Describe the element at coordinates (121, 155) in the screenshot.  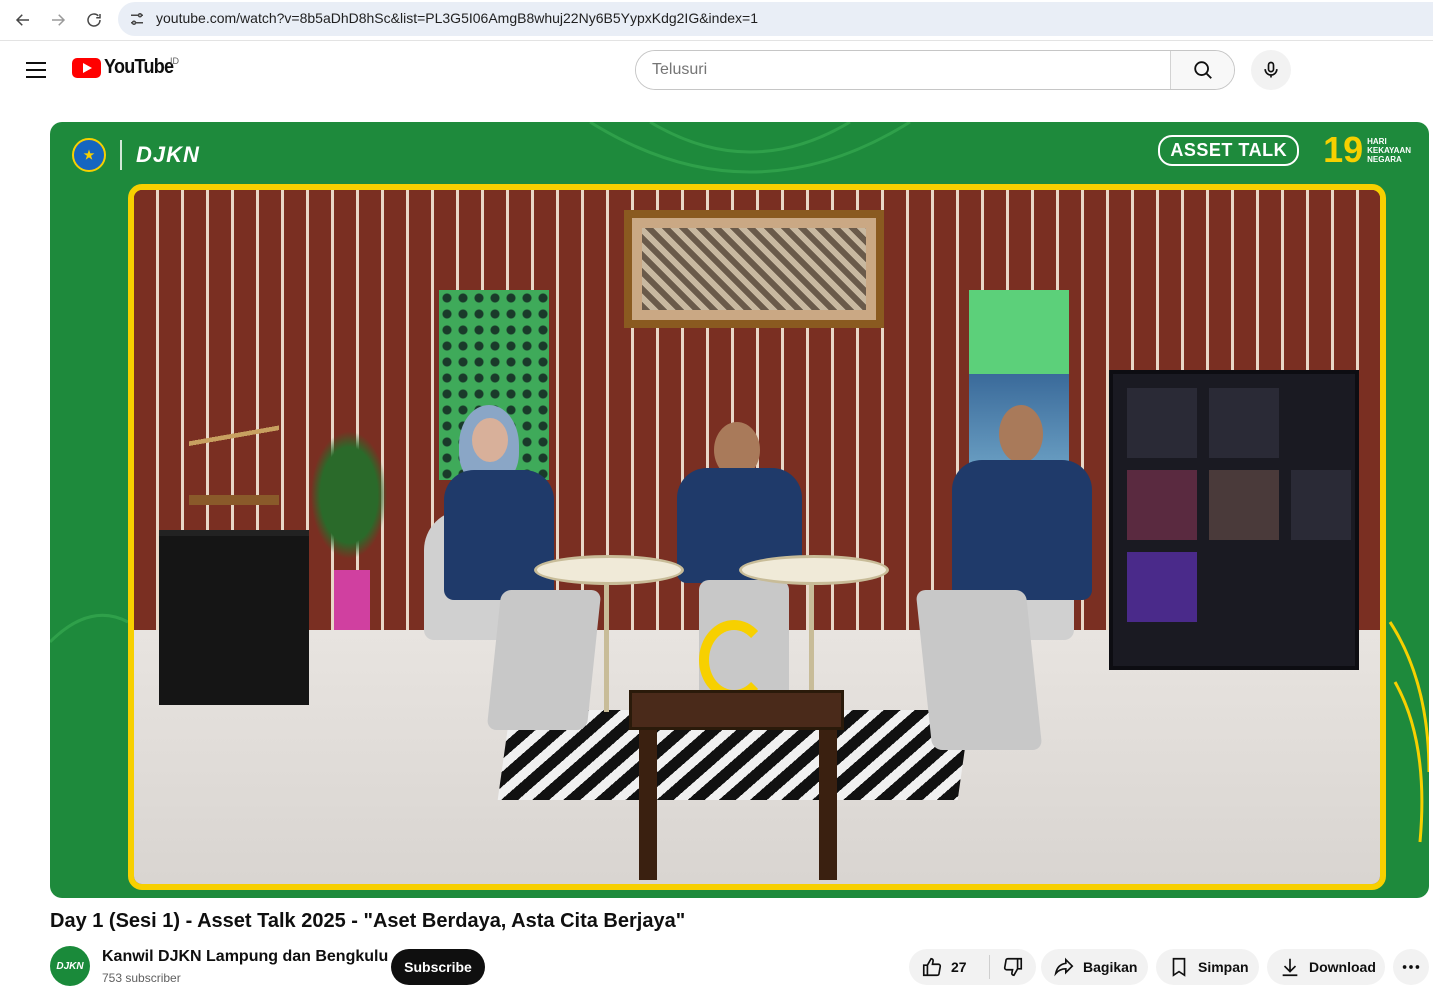
I see `brand-divider` at that location.